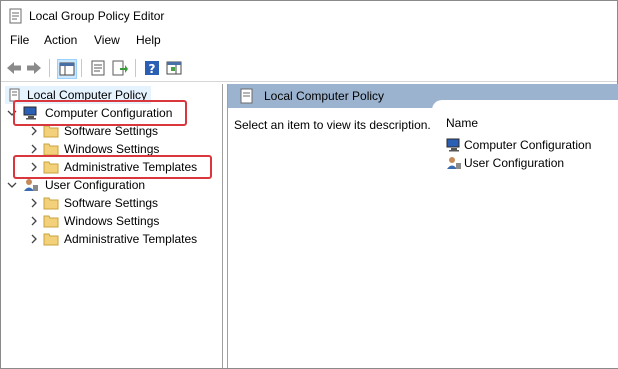 This screenshot has width=618, height=369. I want to click on title-bar: Local Group Policy Editor, so click(309, 16).